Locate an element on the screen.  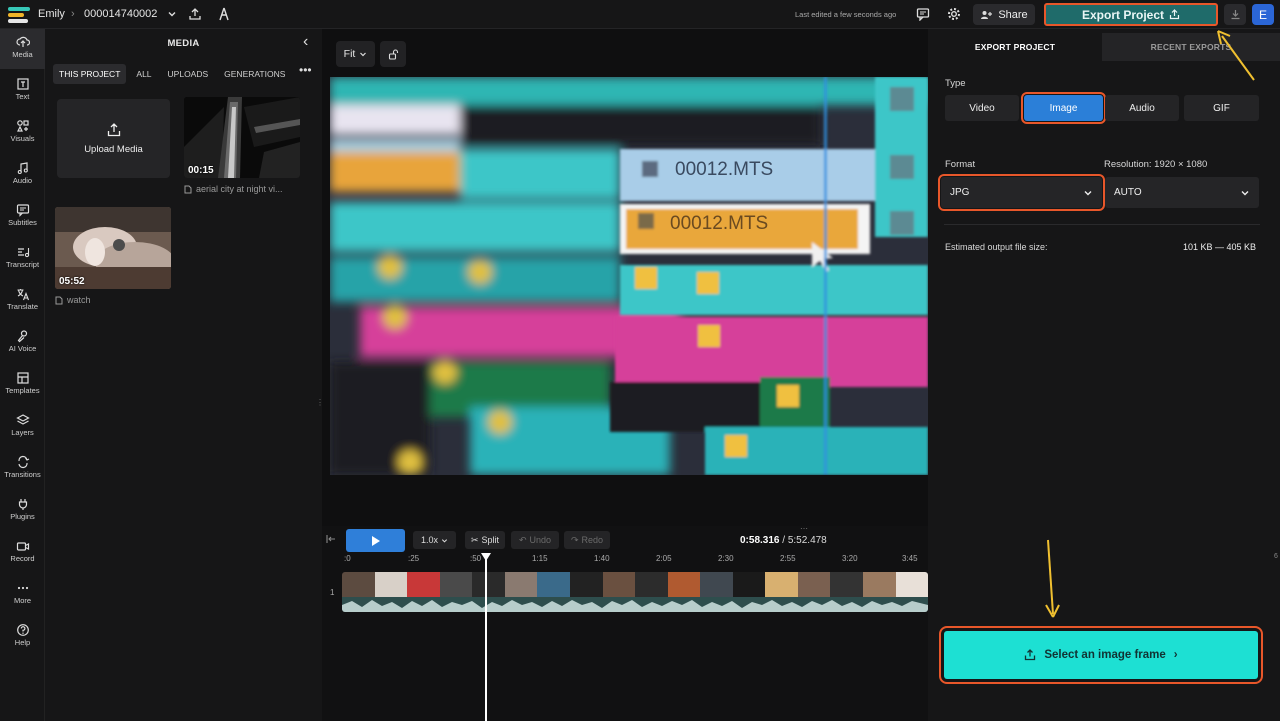
tab-uploads: UPLOADS is located at coordinates (188, 74).